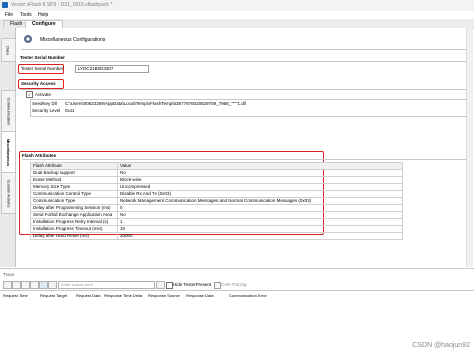 Image resolution: width=474 pixels, height=352 pixels. I want to click on table-row: Dual Backup support No, so click(216, 173).